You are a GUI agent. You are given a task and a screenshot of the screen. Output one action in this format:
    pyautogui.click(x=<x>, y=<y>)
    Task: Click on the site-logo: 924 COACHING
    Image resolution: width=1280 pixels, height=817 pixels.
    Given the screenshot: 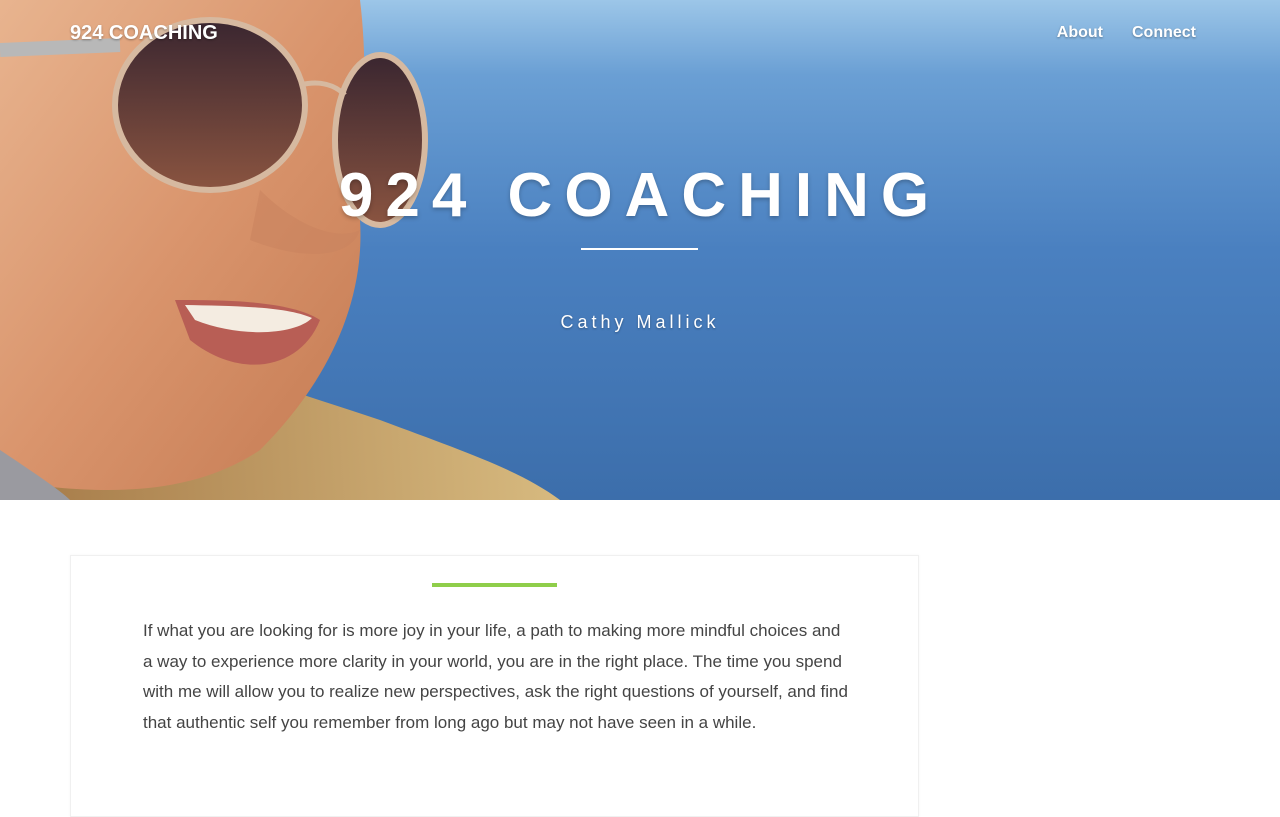 What is the action you would take?
    pyautogui.click(x=144, y=33)
    